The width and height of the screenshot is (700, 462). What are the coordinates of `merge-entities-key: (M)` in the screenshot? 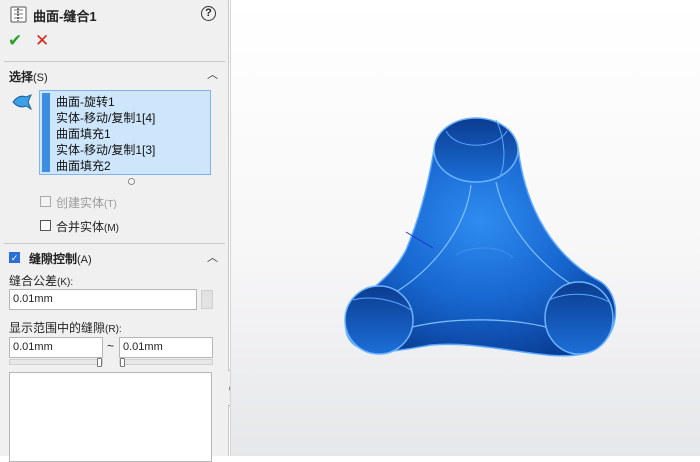 It's located at (112, 228).